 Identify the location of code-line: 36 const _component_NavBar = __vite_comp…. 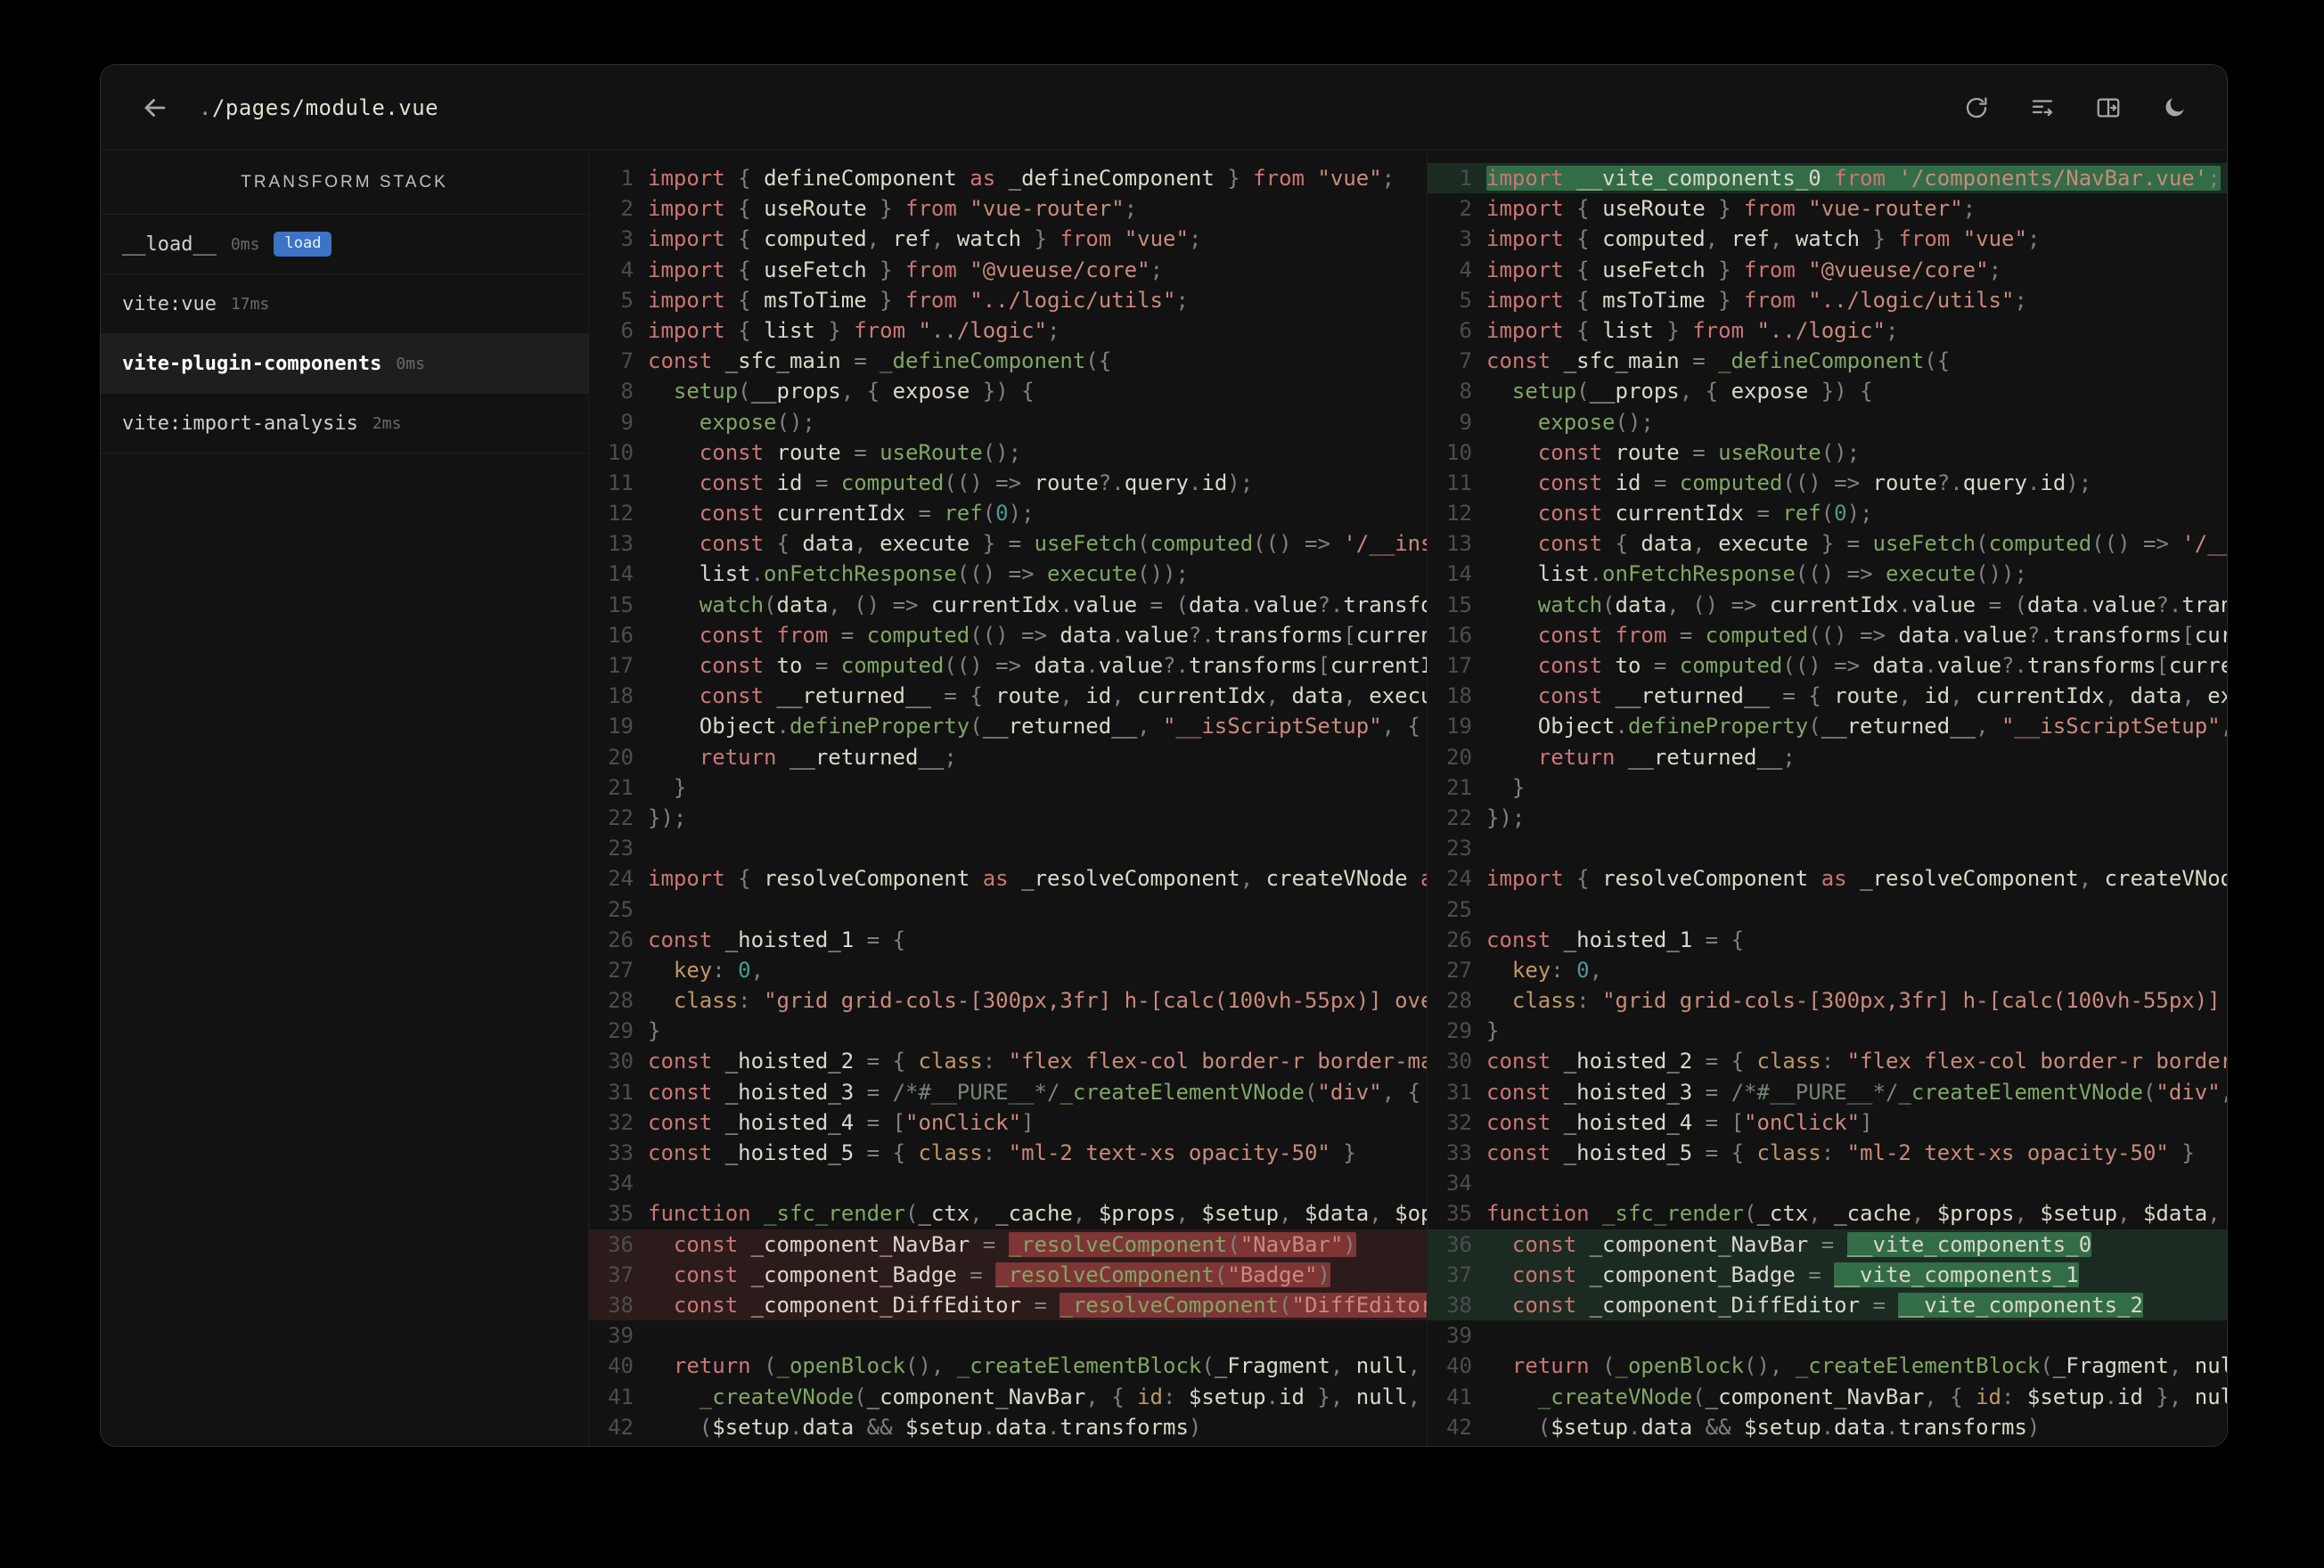
(1827, 1244).